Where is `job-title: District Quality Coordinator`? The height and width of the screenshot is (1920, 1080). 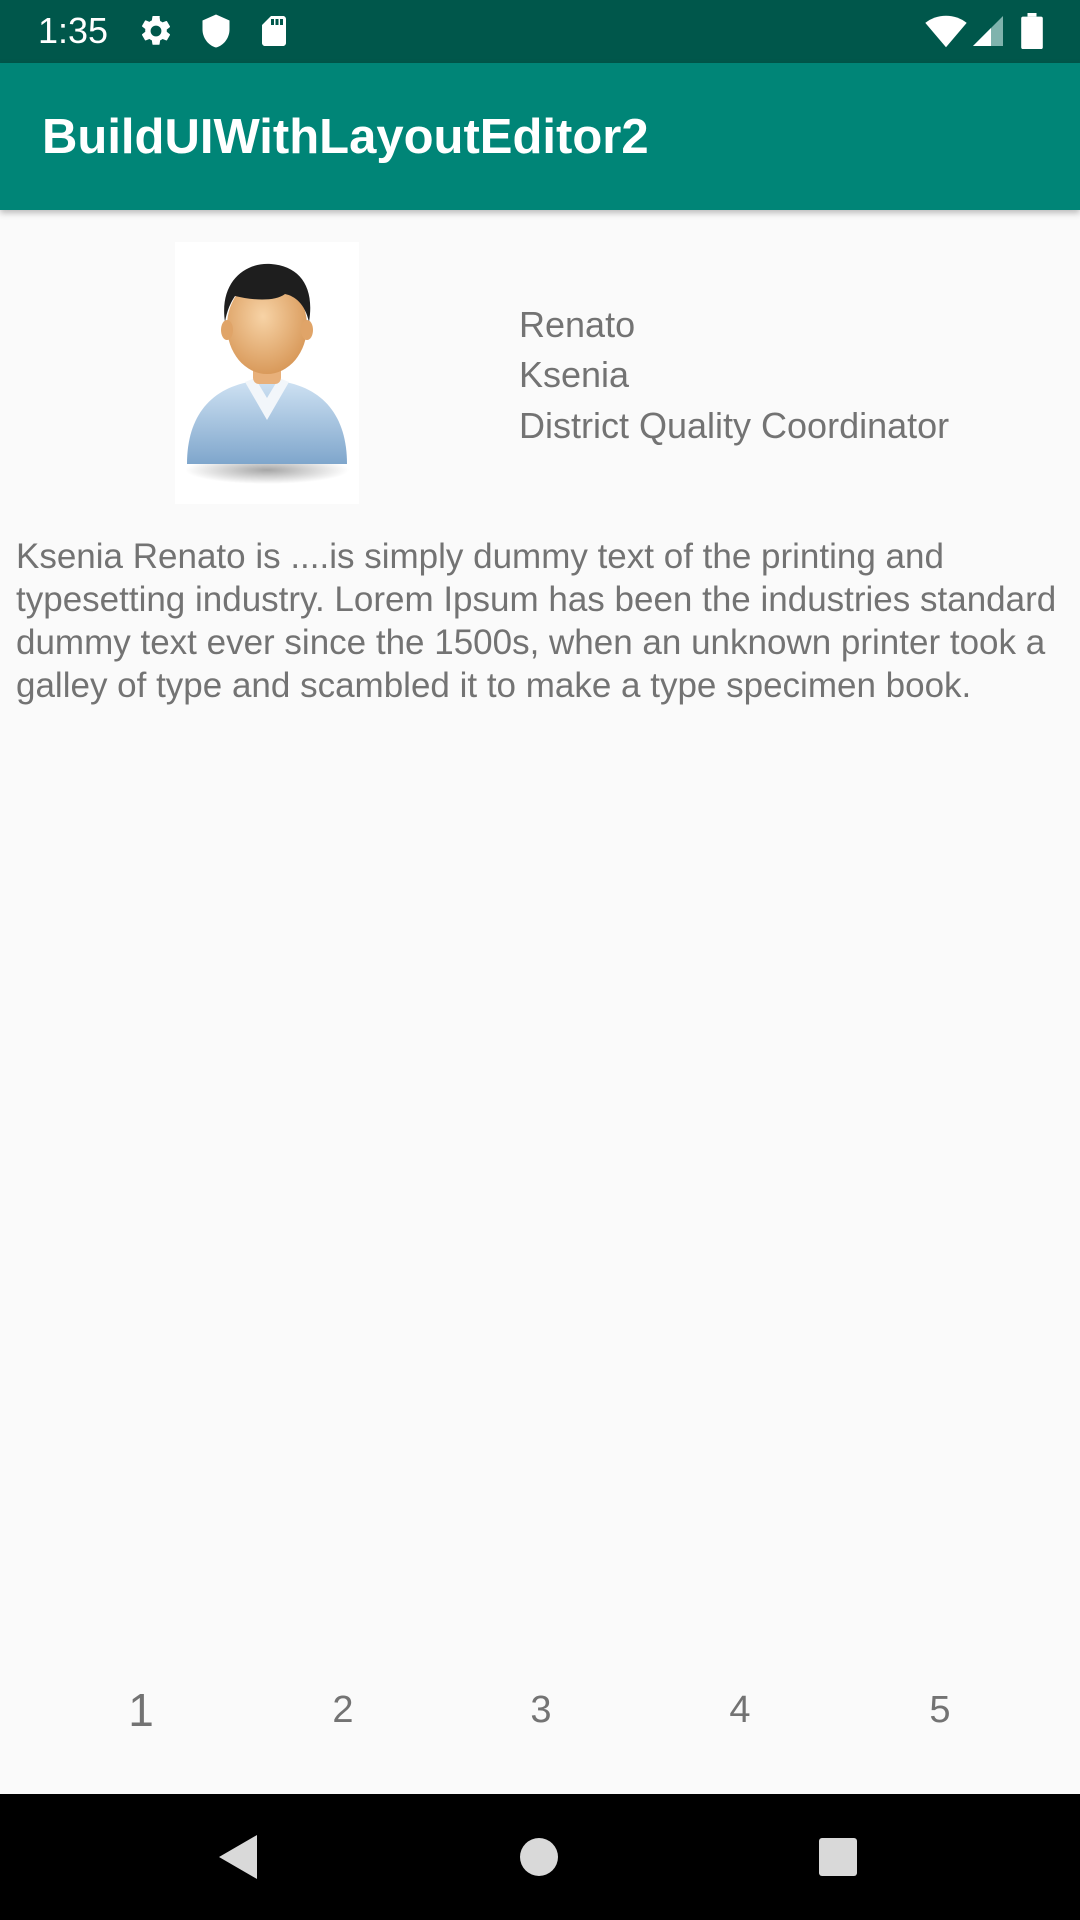 job-title: District Quality Coordinator is located at coordinates (734, 425).